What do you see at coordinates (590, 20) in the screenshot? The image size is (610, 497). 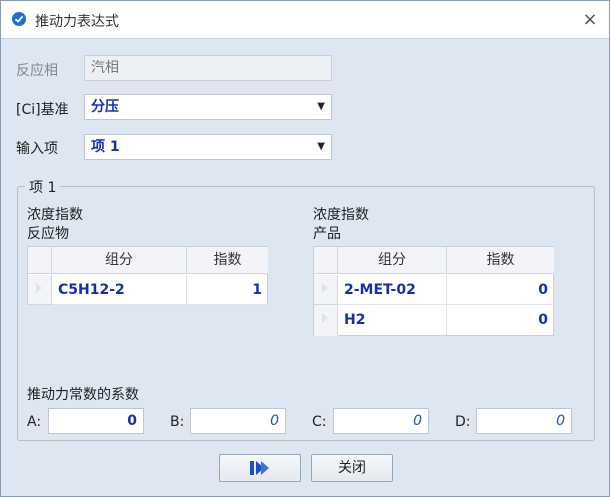 I see `close-icon: ×` at bounding box center [590, 20].